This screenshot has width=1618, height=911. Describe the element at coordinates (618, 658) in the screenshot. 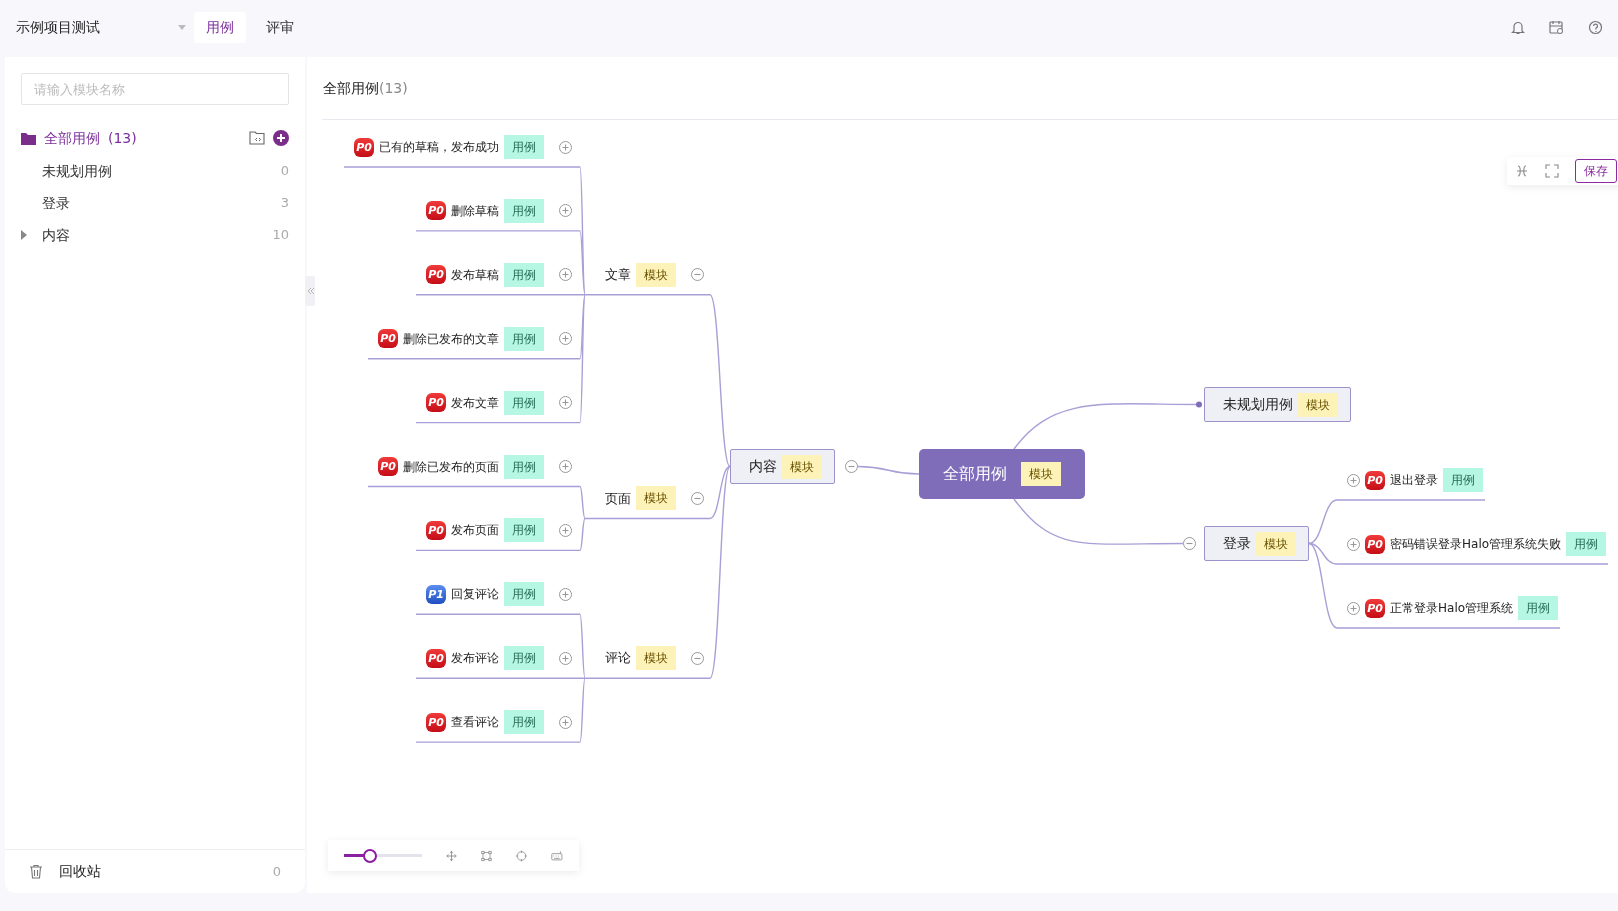

I see `module-title: 评论` at that location.